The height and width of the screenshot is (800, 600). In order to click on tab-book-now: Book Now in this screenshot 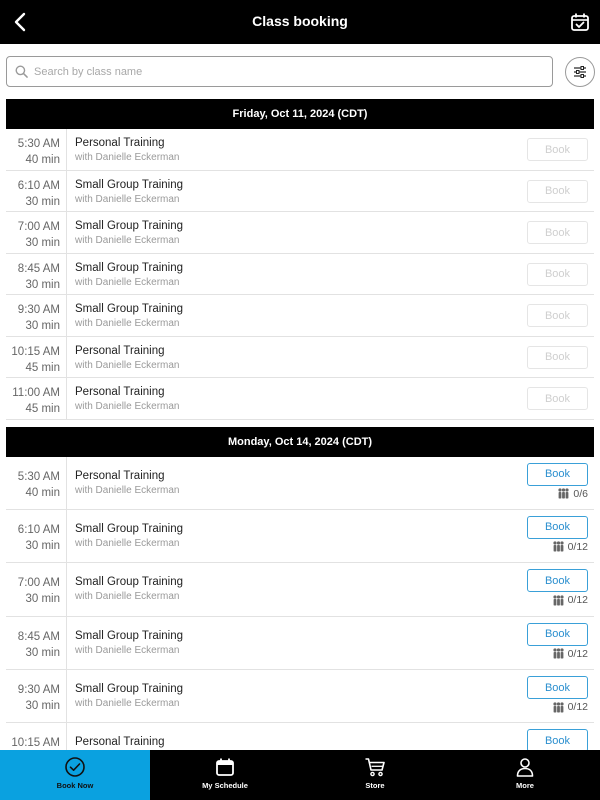, I will do `click(75, 775)`.